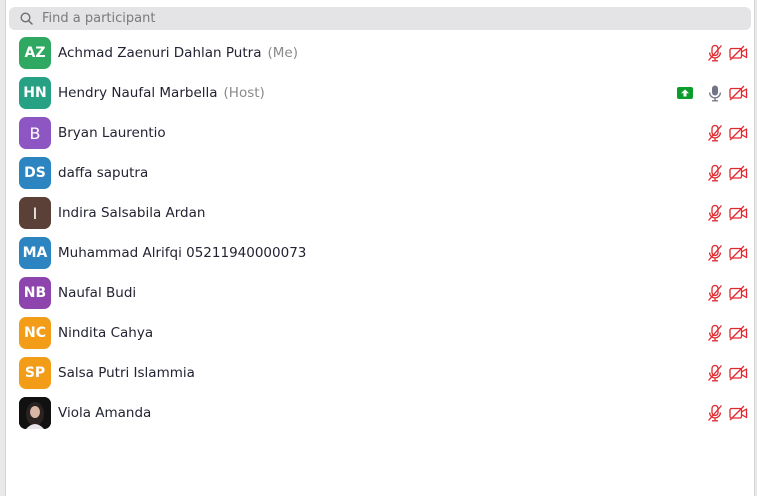 This screenshot has width=757, height=496. Describe the element at coordinates (27, 19) in the screenshot. I see `search-icon` at that location.